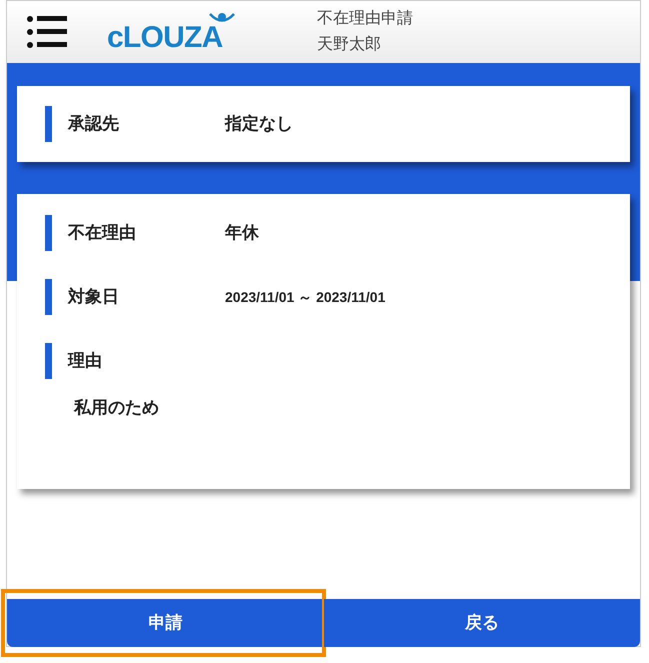 The image size is (649, 663). What do you see at coordinates (102, 233) in the screenshot?
I see `field-label: 不在理由` at bounding box center [102, 233].